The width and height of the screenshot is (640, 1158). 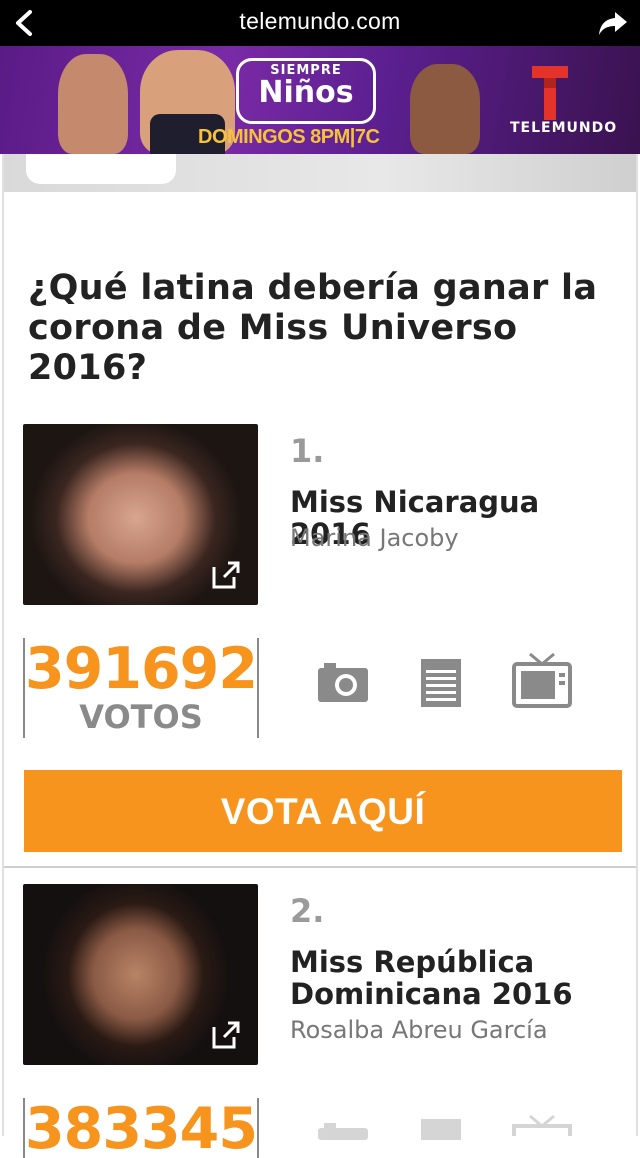 I want to click on ad-show-logo: SIEMPRE Niños, so click(x=306, y=91).